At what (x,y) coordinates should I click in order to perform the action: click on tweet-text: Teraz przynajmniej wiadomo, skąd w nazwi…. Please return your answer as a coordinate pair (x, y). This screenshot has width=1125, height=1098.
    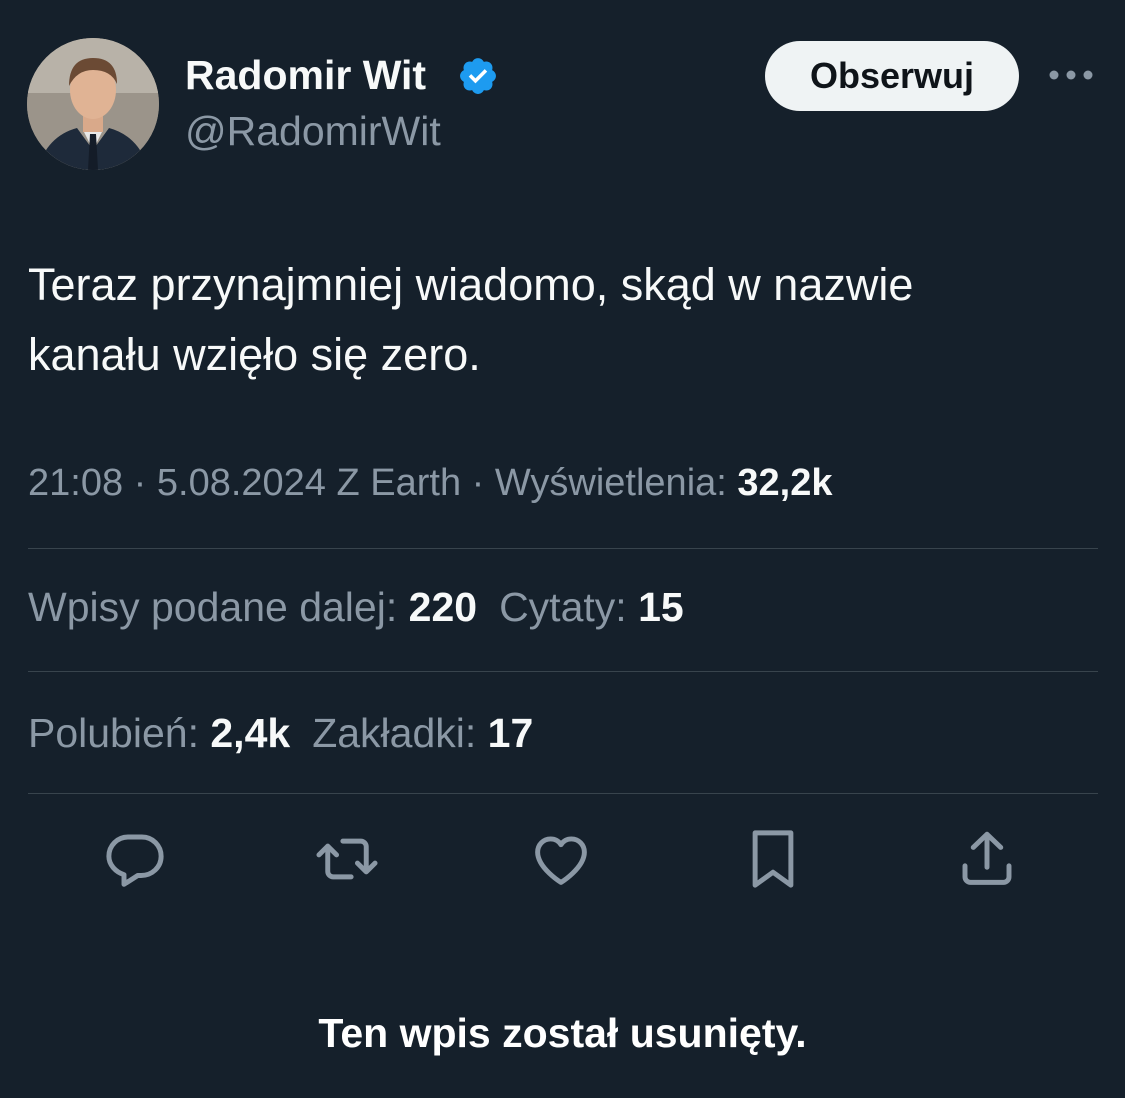
    Looking at the image, I should click on (563, 320).